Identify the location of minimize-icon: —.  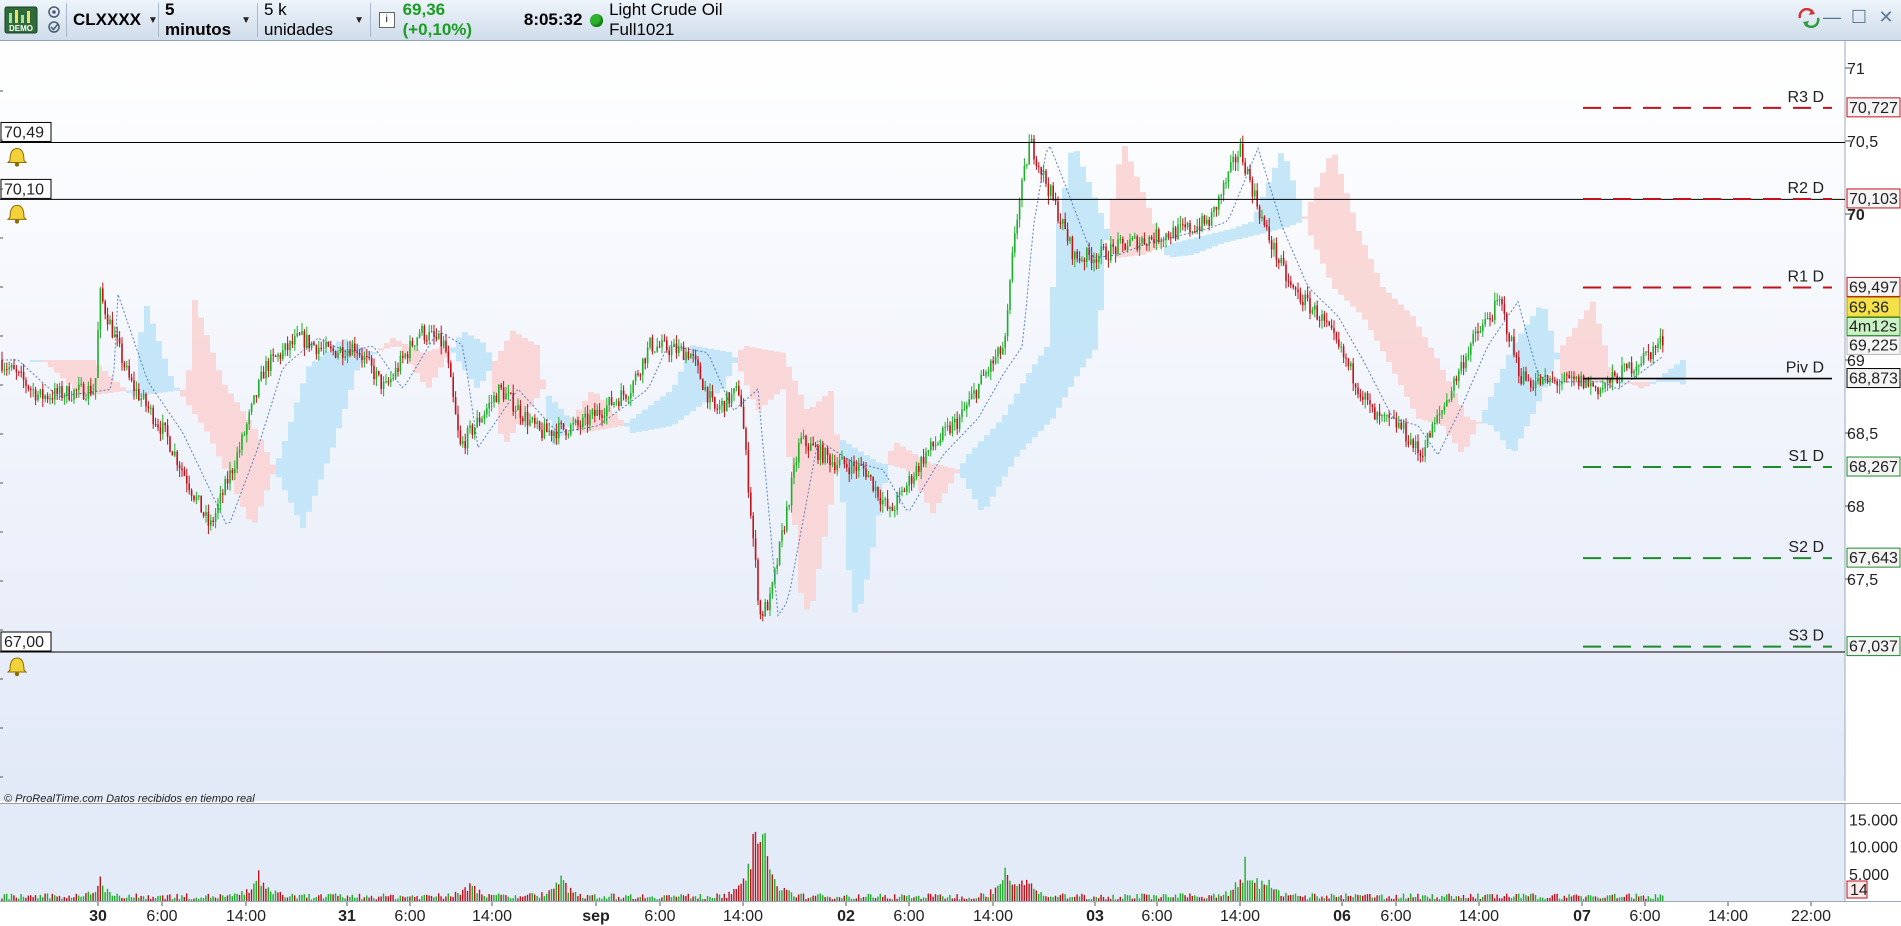
(1832, 17).